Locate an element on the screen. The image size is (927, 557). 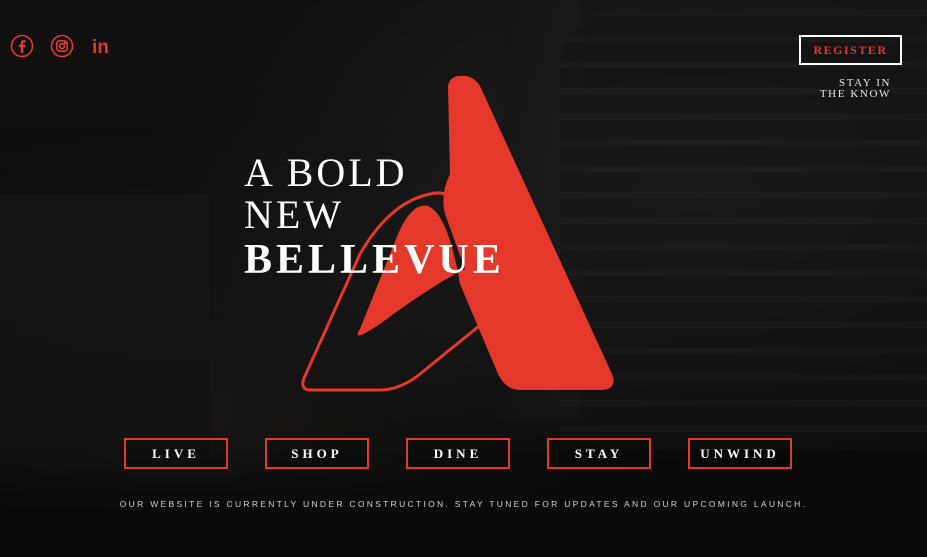
linkedin-glyph: in is located at coordinates (100, 47).